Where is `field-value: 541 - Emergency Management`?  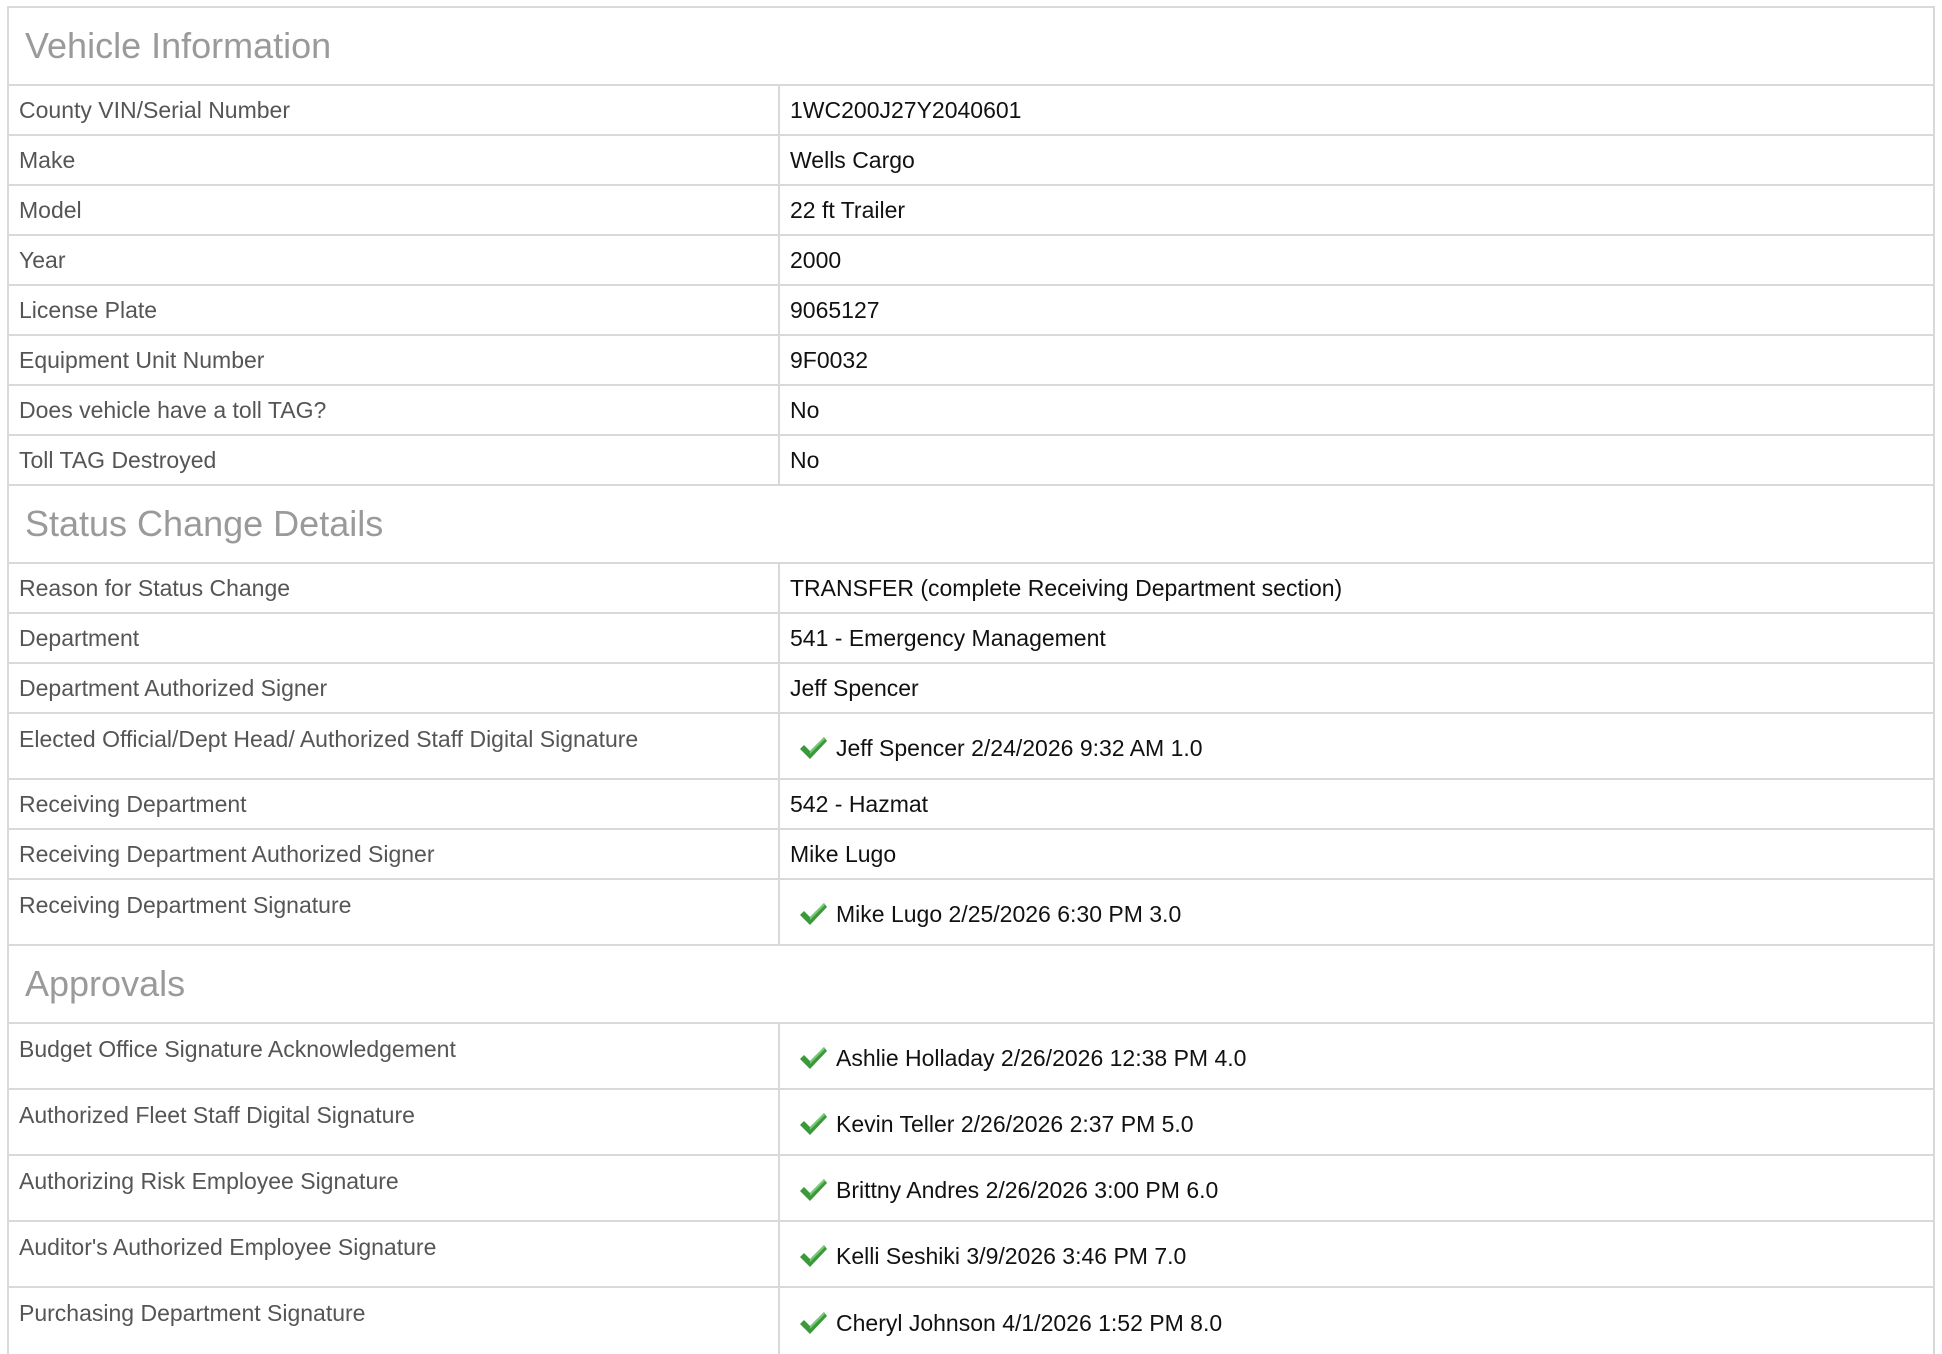
field-value: 541 - Emergency Management is located at coordinates (948, 637).